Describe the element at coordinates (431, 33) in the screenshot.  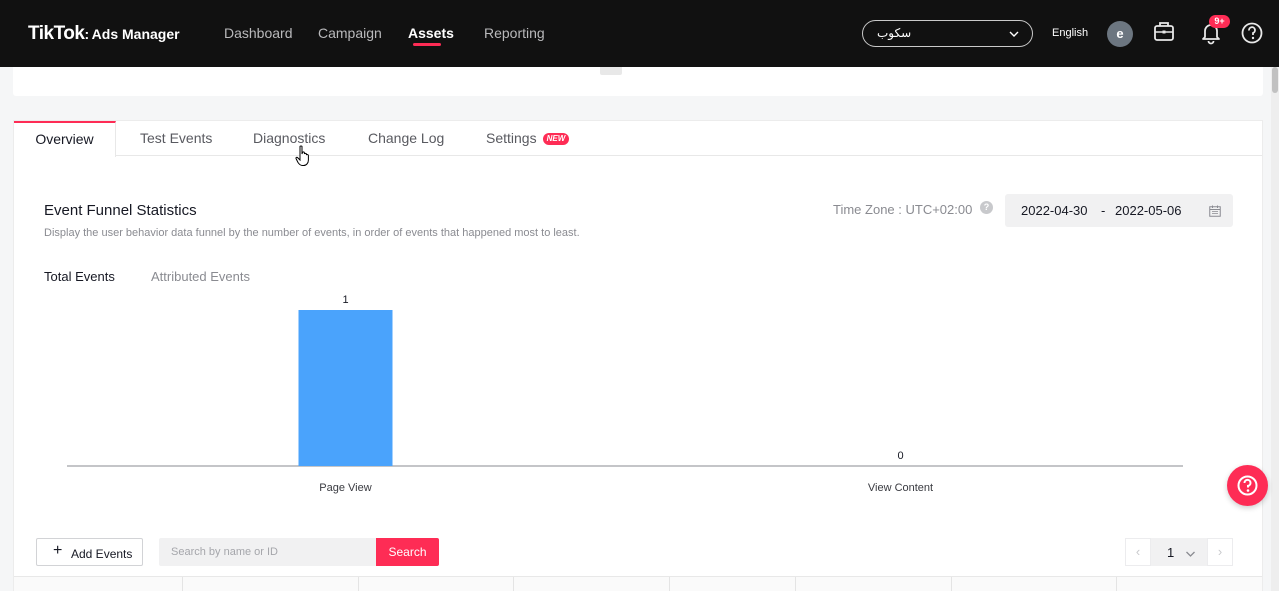
I see `nav-item-assets: Assets` at that location.